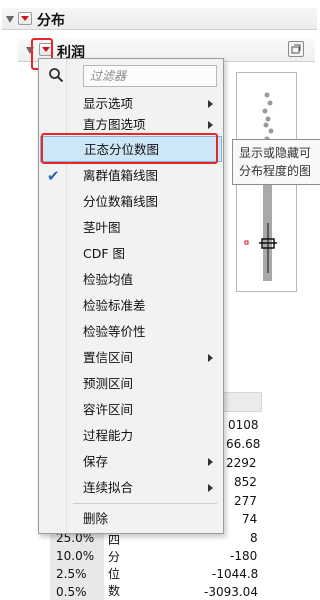  What do you see at coordinates (276, 162) in the screenshot?
I see `menu-item-tooltip: 显示或隐藏可 分布程度的图` at bounding box center [276, 162].